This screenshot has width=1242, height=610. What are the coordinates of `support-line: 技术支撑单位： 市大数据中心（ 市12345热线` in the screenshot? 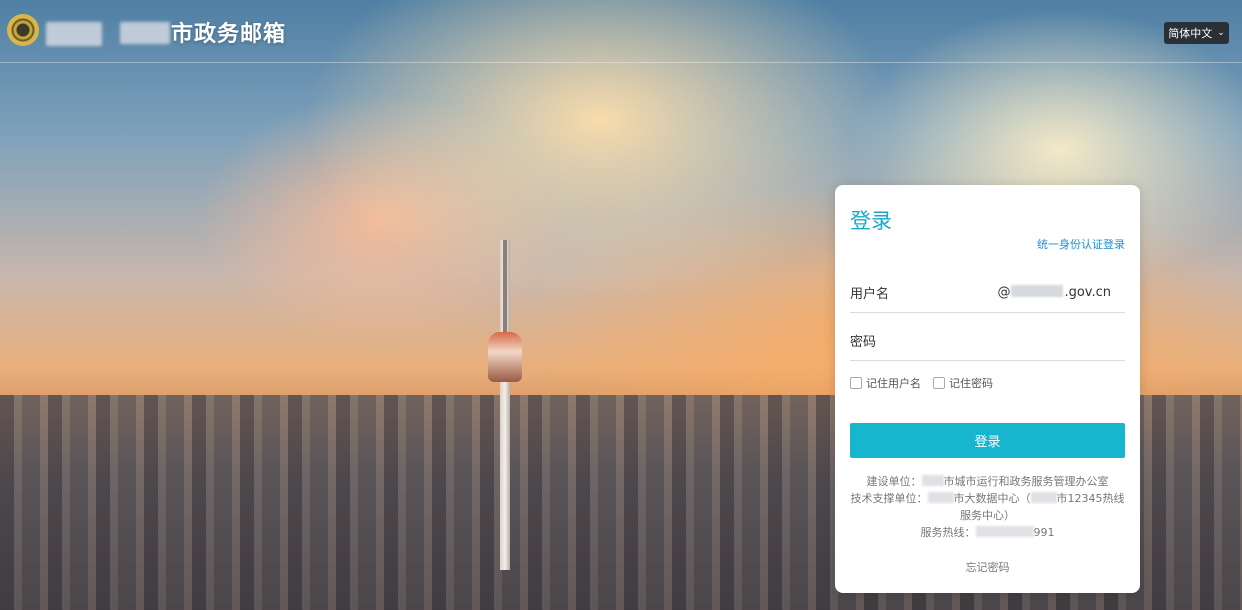 It's located at (987, 498).